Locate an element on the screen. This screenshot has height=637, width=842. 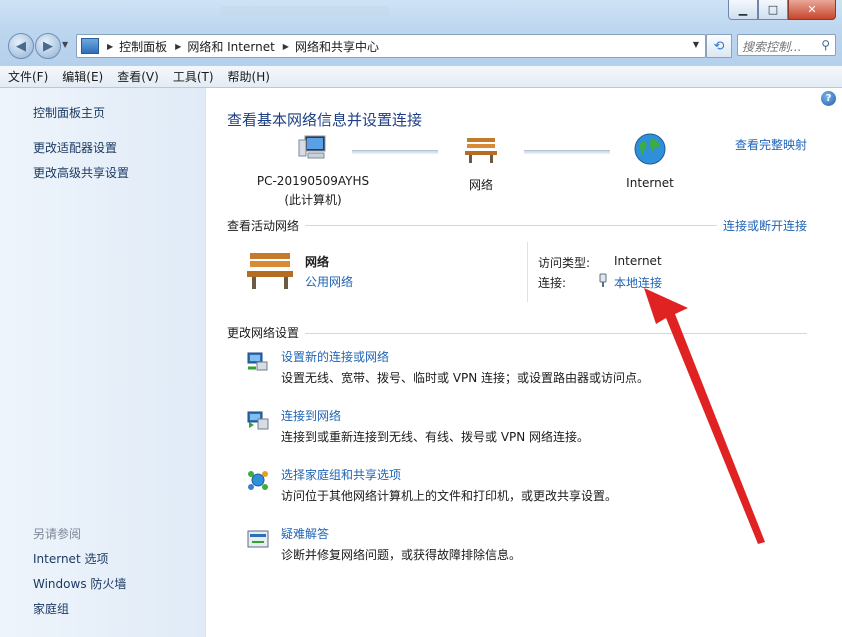
connect-disconnect-link: 连接或断开连接 is located at coordinates (765, 225).